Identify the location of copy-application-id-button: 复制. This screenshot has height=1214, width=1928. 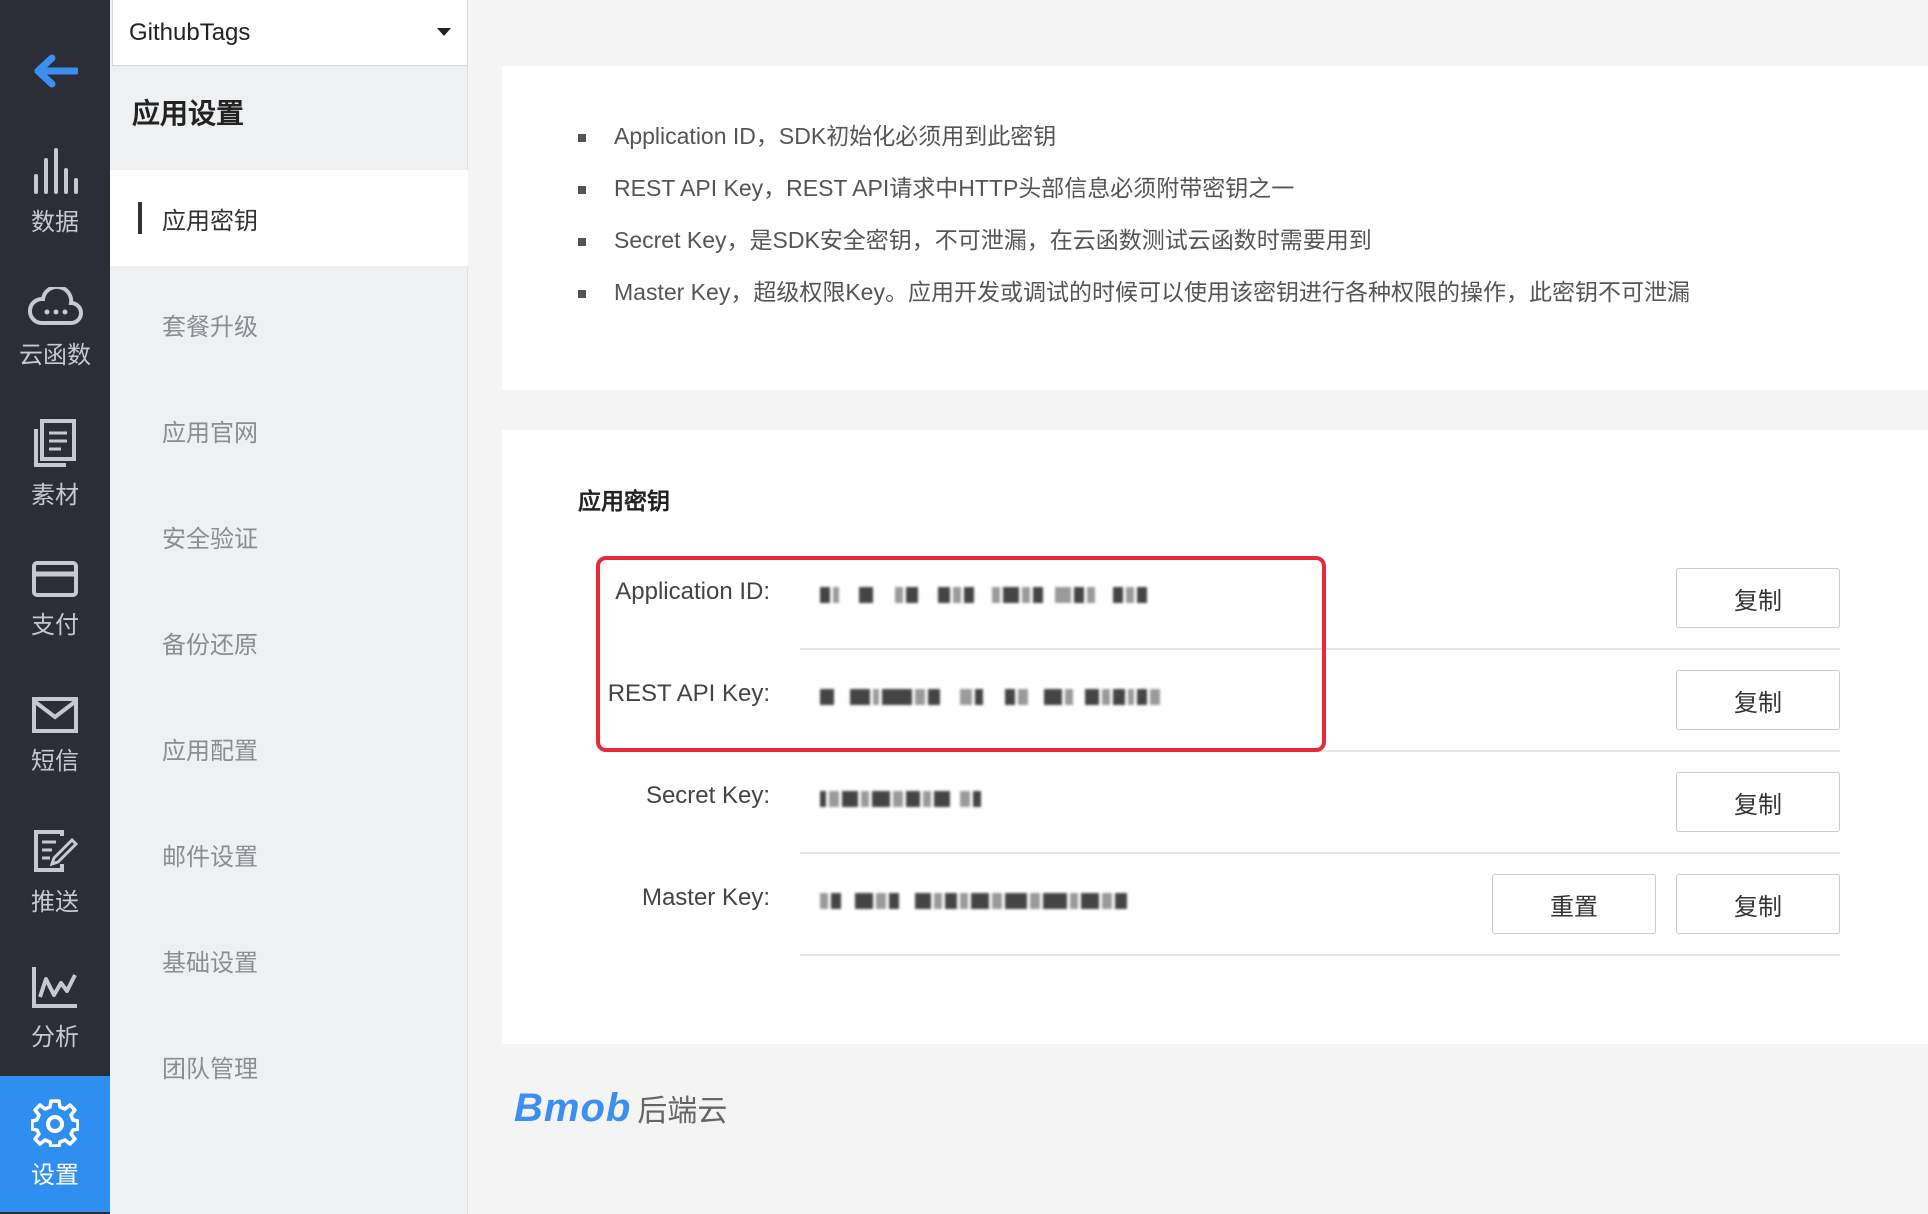
(1758, 598).